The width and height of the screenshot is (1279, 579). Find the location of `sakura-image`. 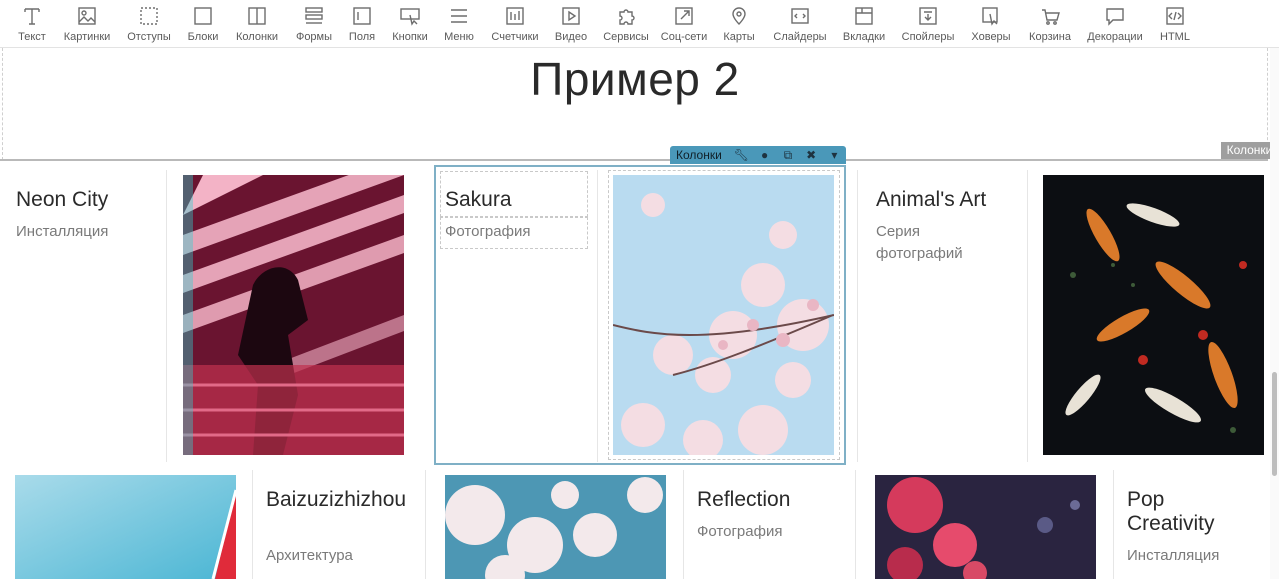

sakura-image is located at coordinates (723, 315).